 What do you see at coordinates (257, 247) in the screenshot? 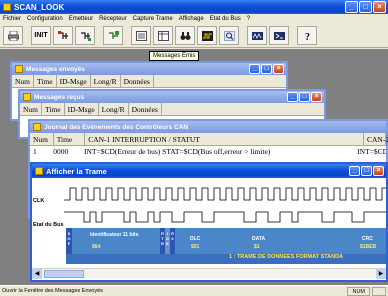
I see `field-data-value: $1` at bounding box center [257, 247].